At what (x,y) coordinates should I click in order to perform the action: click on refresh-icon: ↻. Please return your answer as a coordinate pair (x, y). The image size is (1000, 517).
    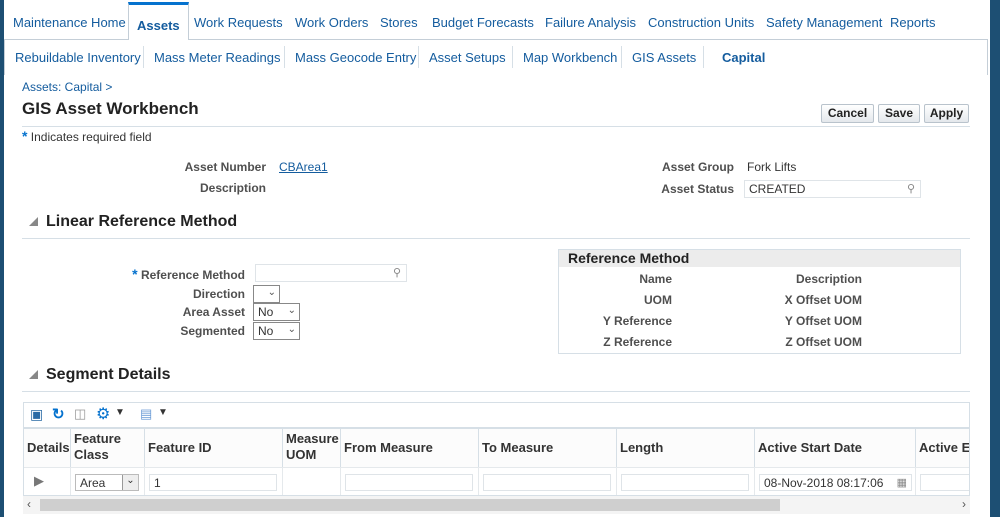
    Looking at the image, I should click on (58, 414).